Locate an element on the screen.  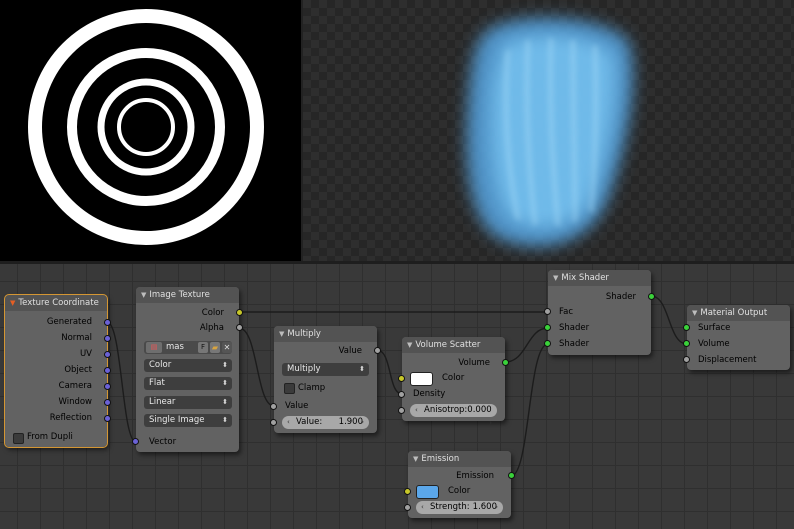
socket-shader-out is located at coordinates (651, 296).